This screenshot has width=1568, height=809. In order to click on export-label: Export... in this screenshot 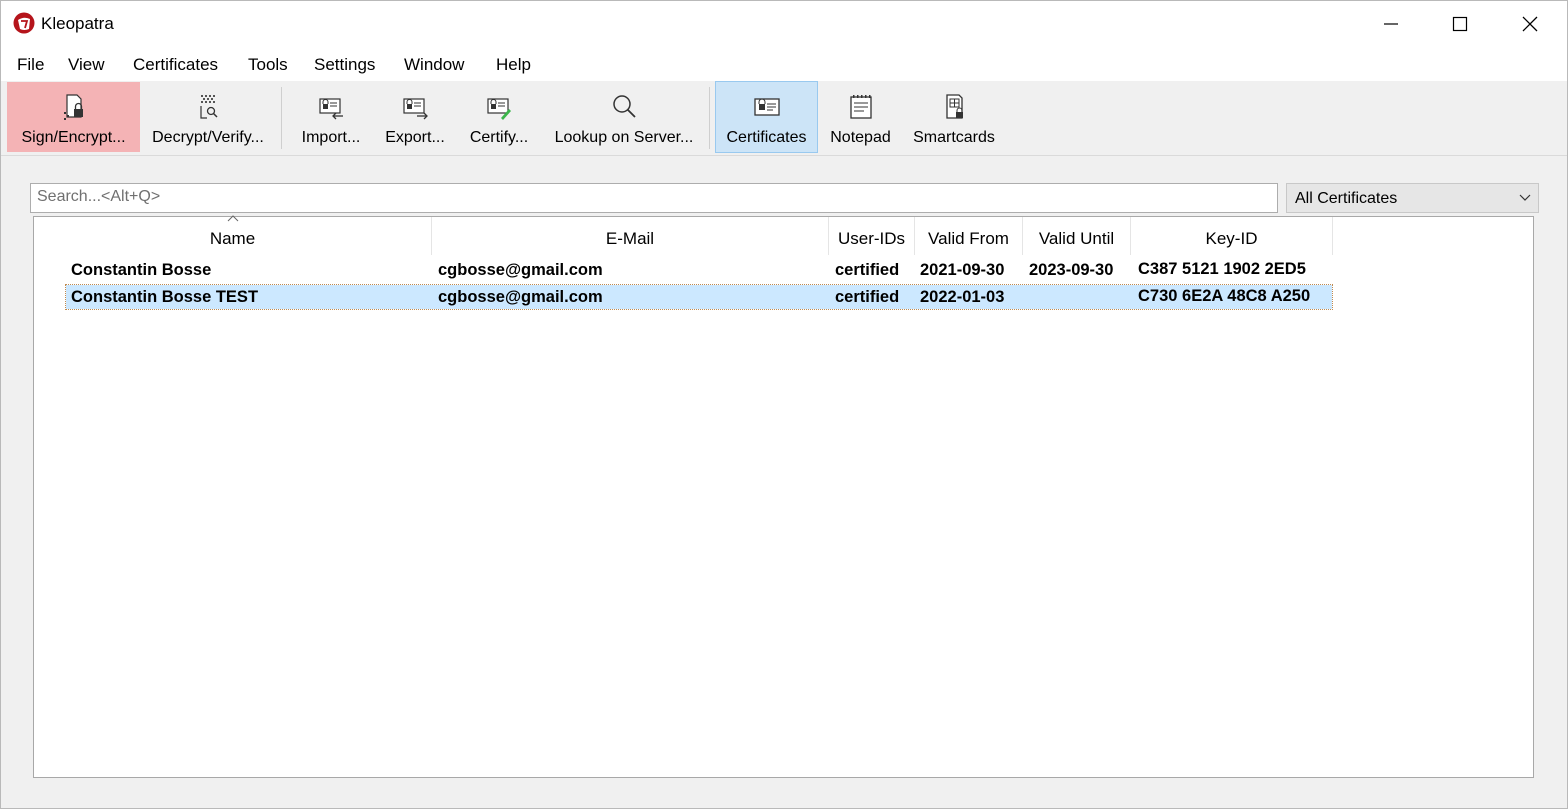, I will do `click(415, 137)`.